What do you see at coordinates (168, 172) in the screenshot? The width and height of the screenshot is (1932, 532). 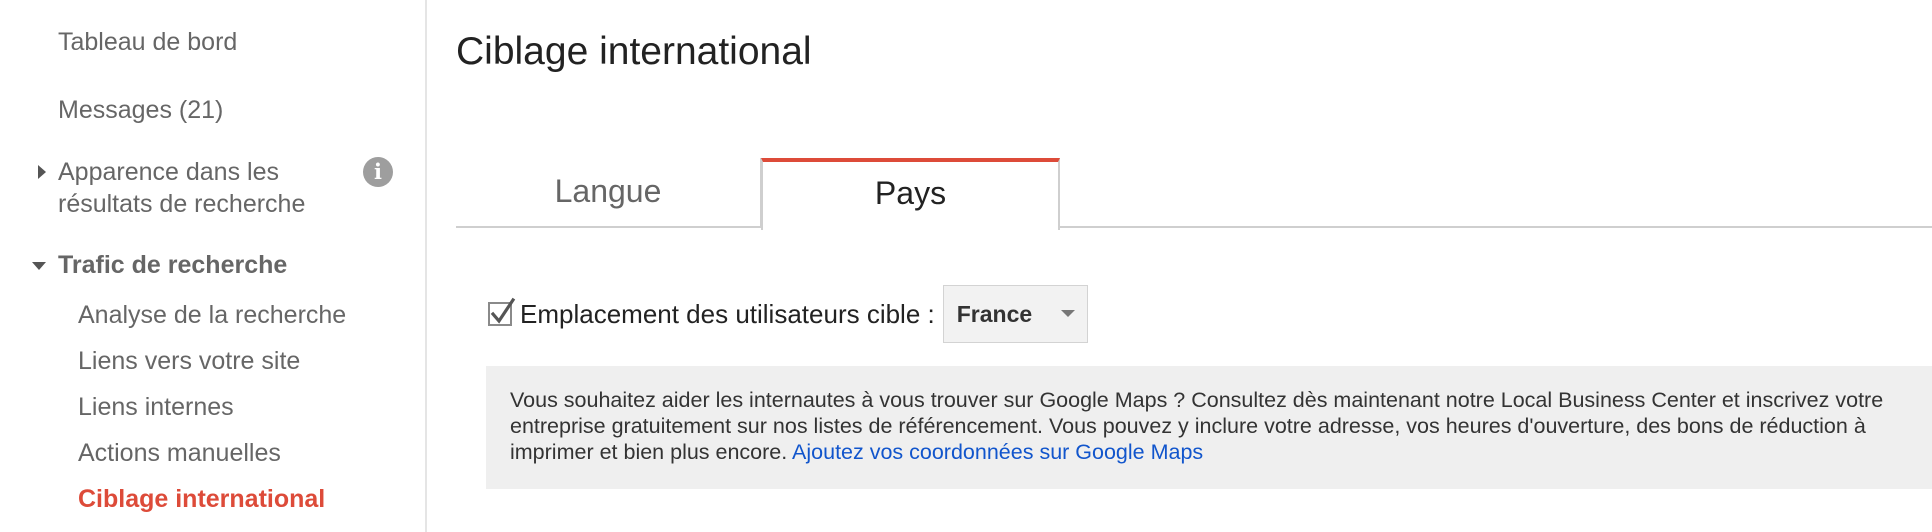 I see `sidebar-item-apparence-line1: Apparence dans les` at bounding box center [168, 172].